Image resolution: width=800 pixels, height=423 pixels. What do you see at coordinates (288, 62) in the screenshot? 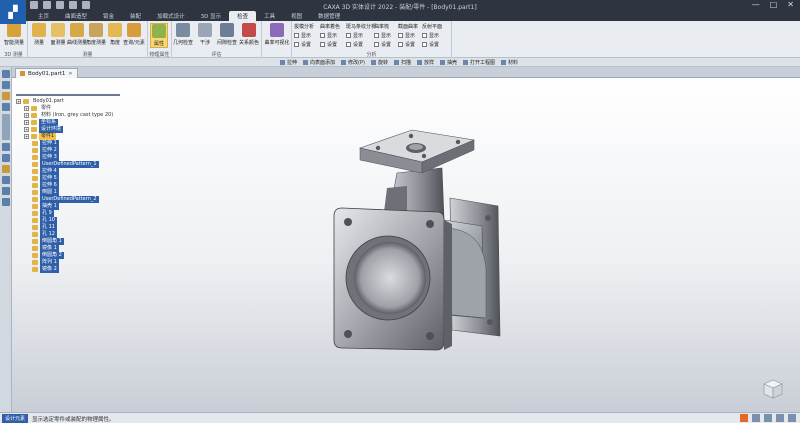
I see `extrude-button: 拉伸` at bounding box center [288, 62].